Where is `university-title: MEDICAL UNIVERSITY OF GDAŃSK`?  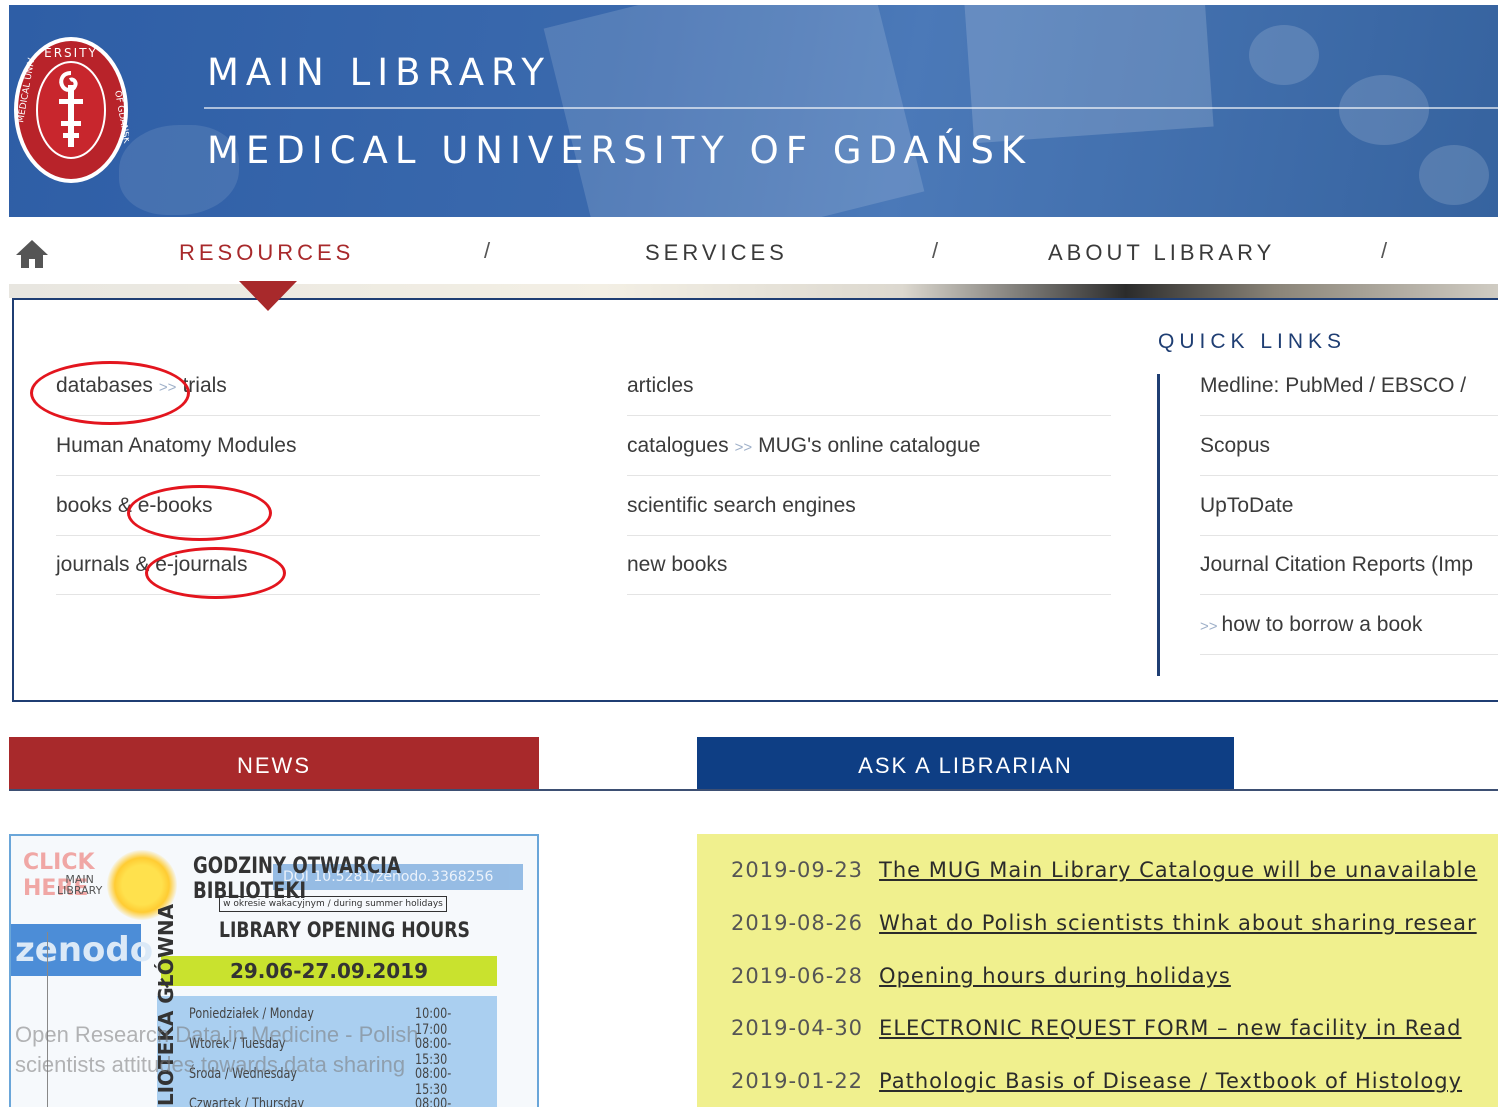 university-title: MEDICAL UNIVERSITY OF GDAŃSK is located at coordinates (620, 150).